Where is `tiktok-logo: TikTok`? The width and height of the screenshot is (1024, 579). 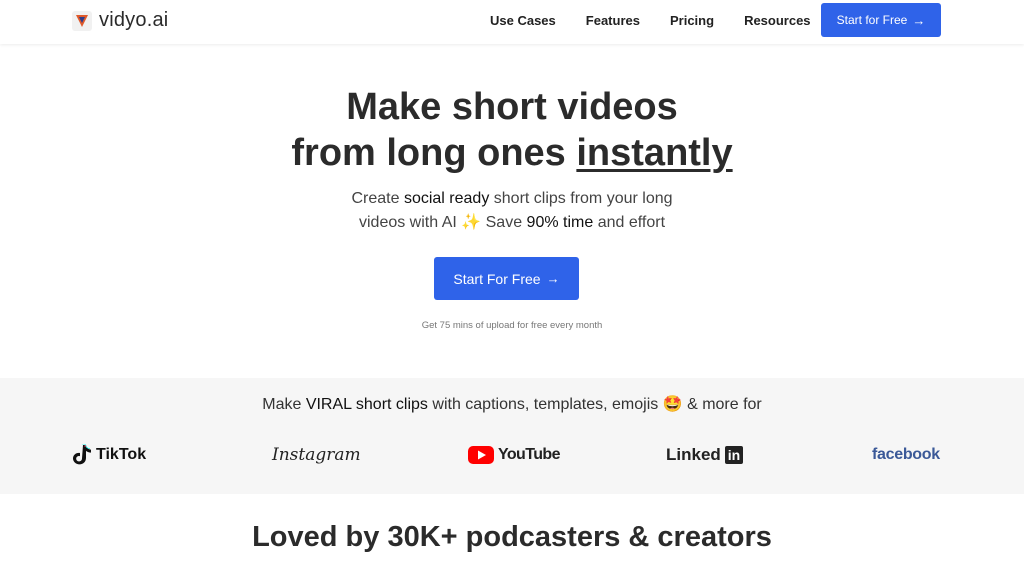 tiktok-logo: TikTok is located at coordinates (109, 455).